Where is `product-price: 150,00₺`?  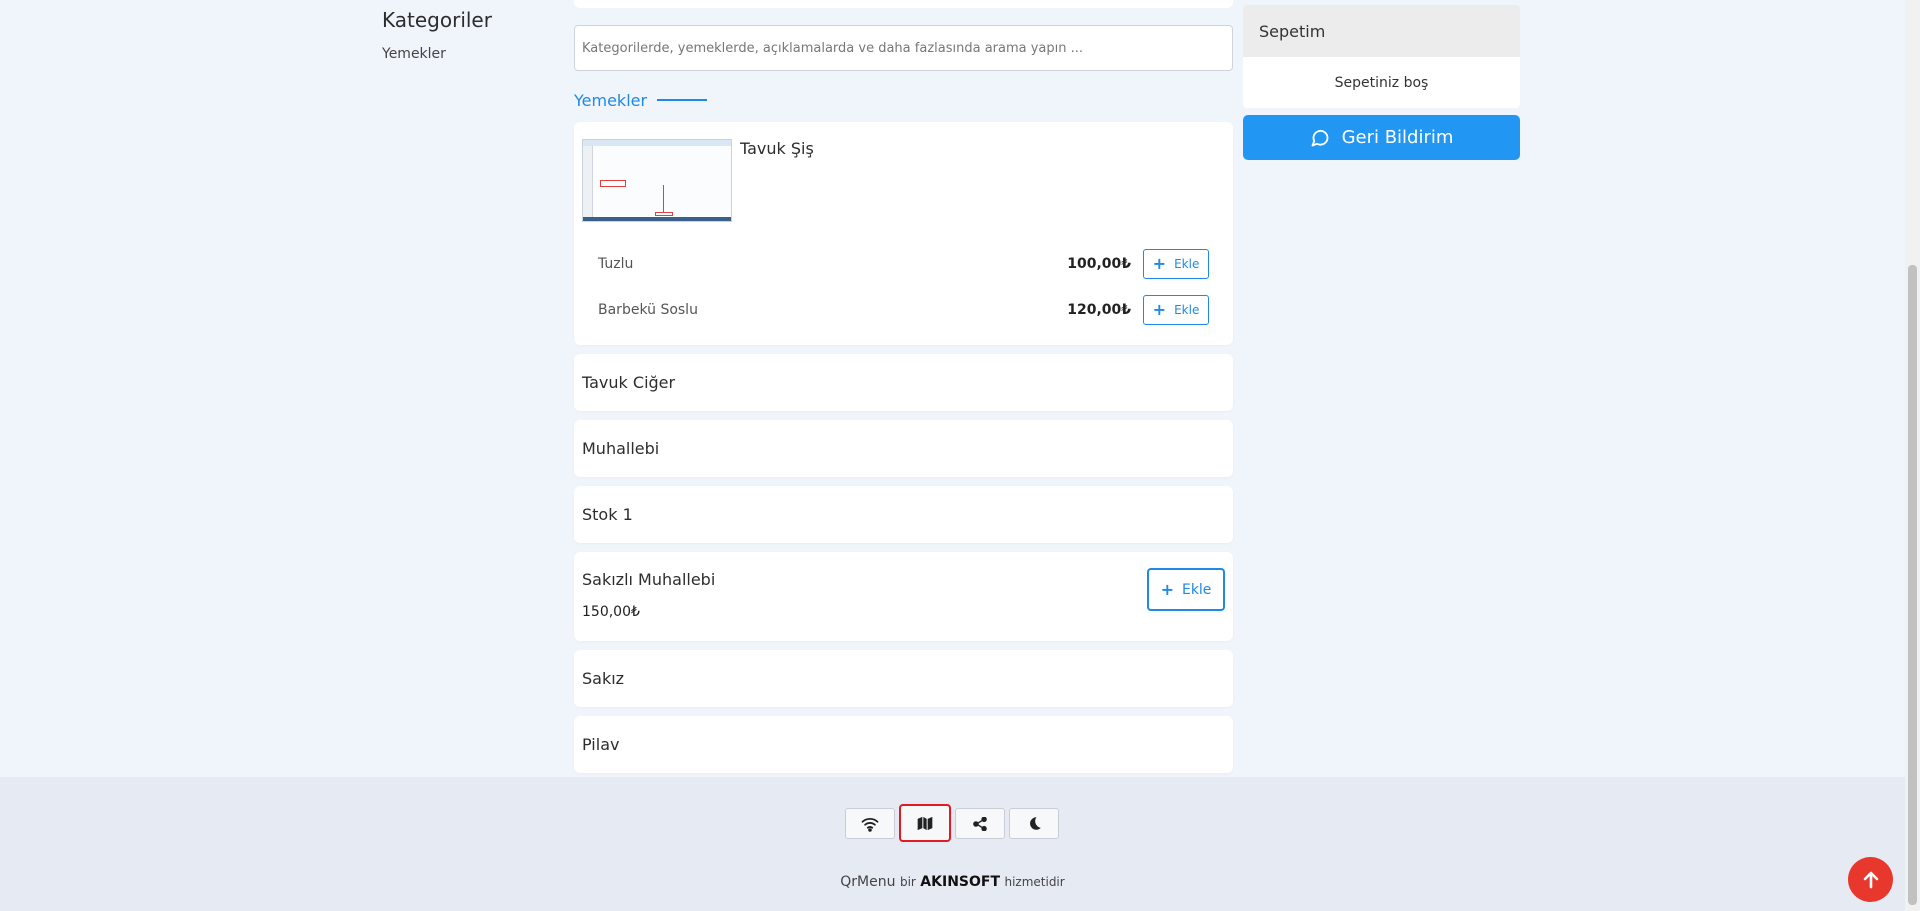
product-price: 150,00₺ is located at coordinates (611, 612).